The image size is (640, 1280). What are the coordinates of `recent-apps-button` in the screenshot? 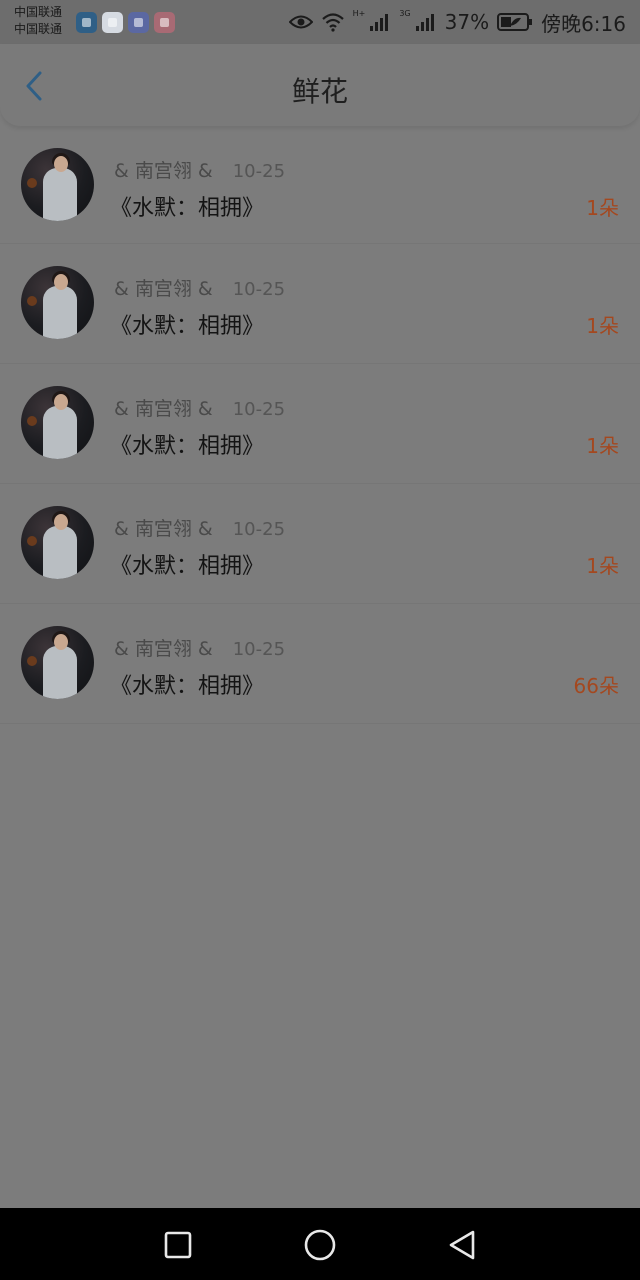 It's located at (178, 1245).